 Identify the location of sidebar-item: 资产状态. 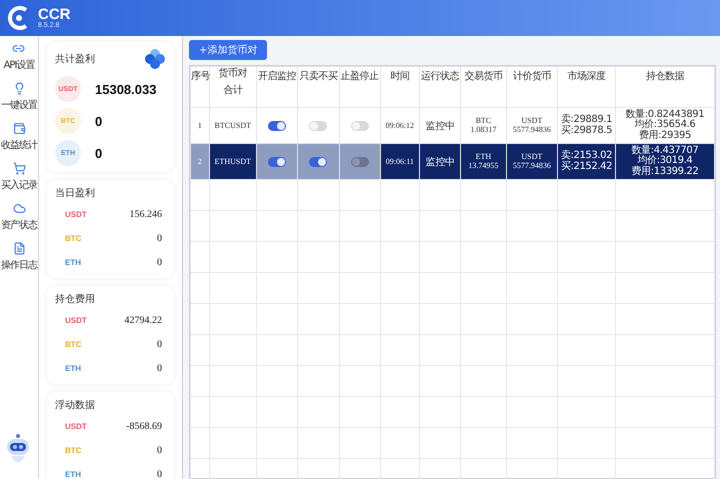
(19, 217).